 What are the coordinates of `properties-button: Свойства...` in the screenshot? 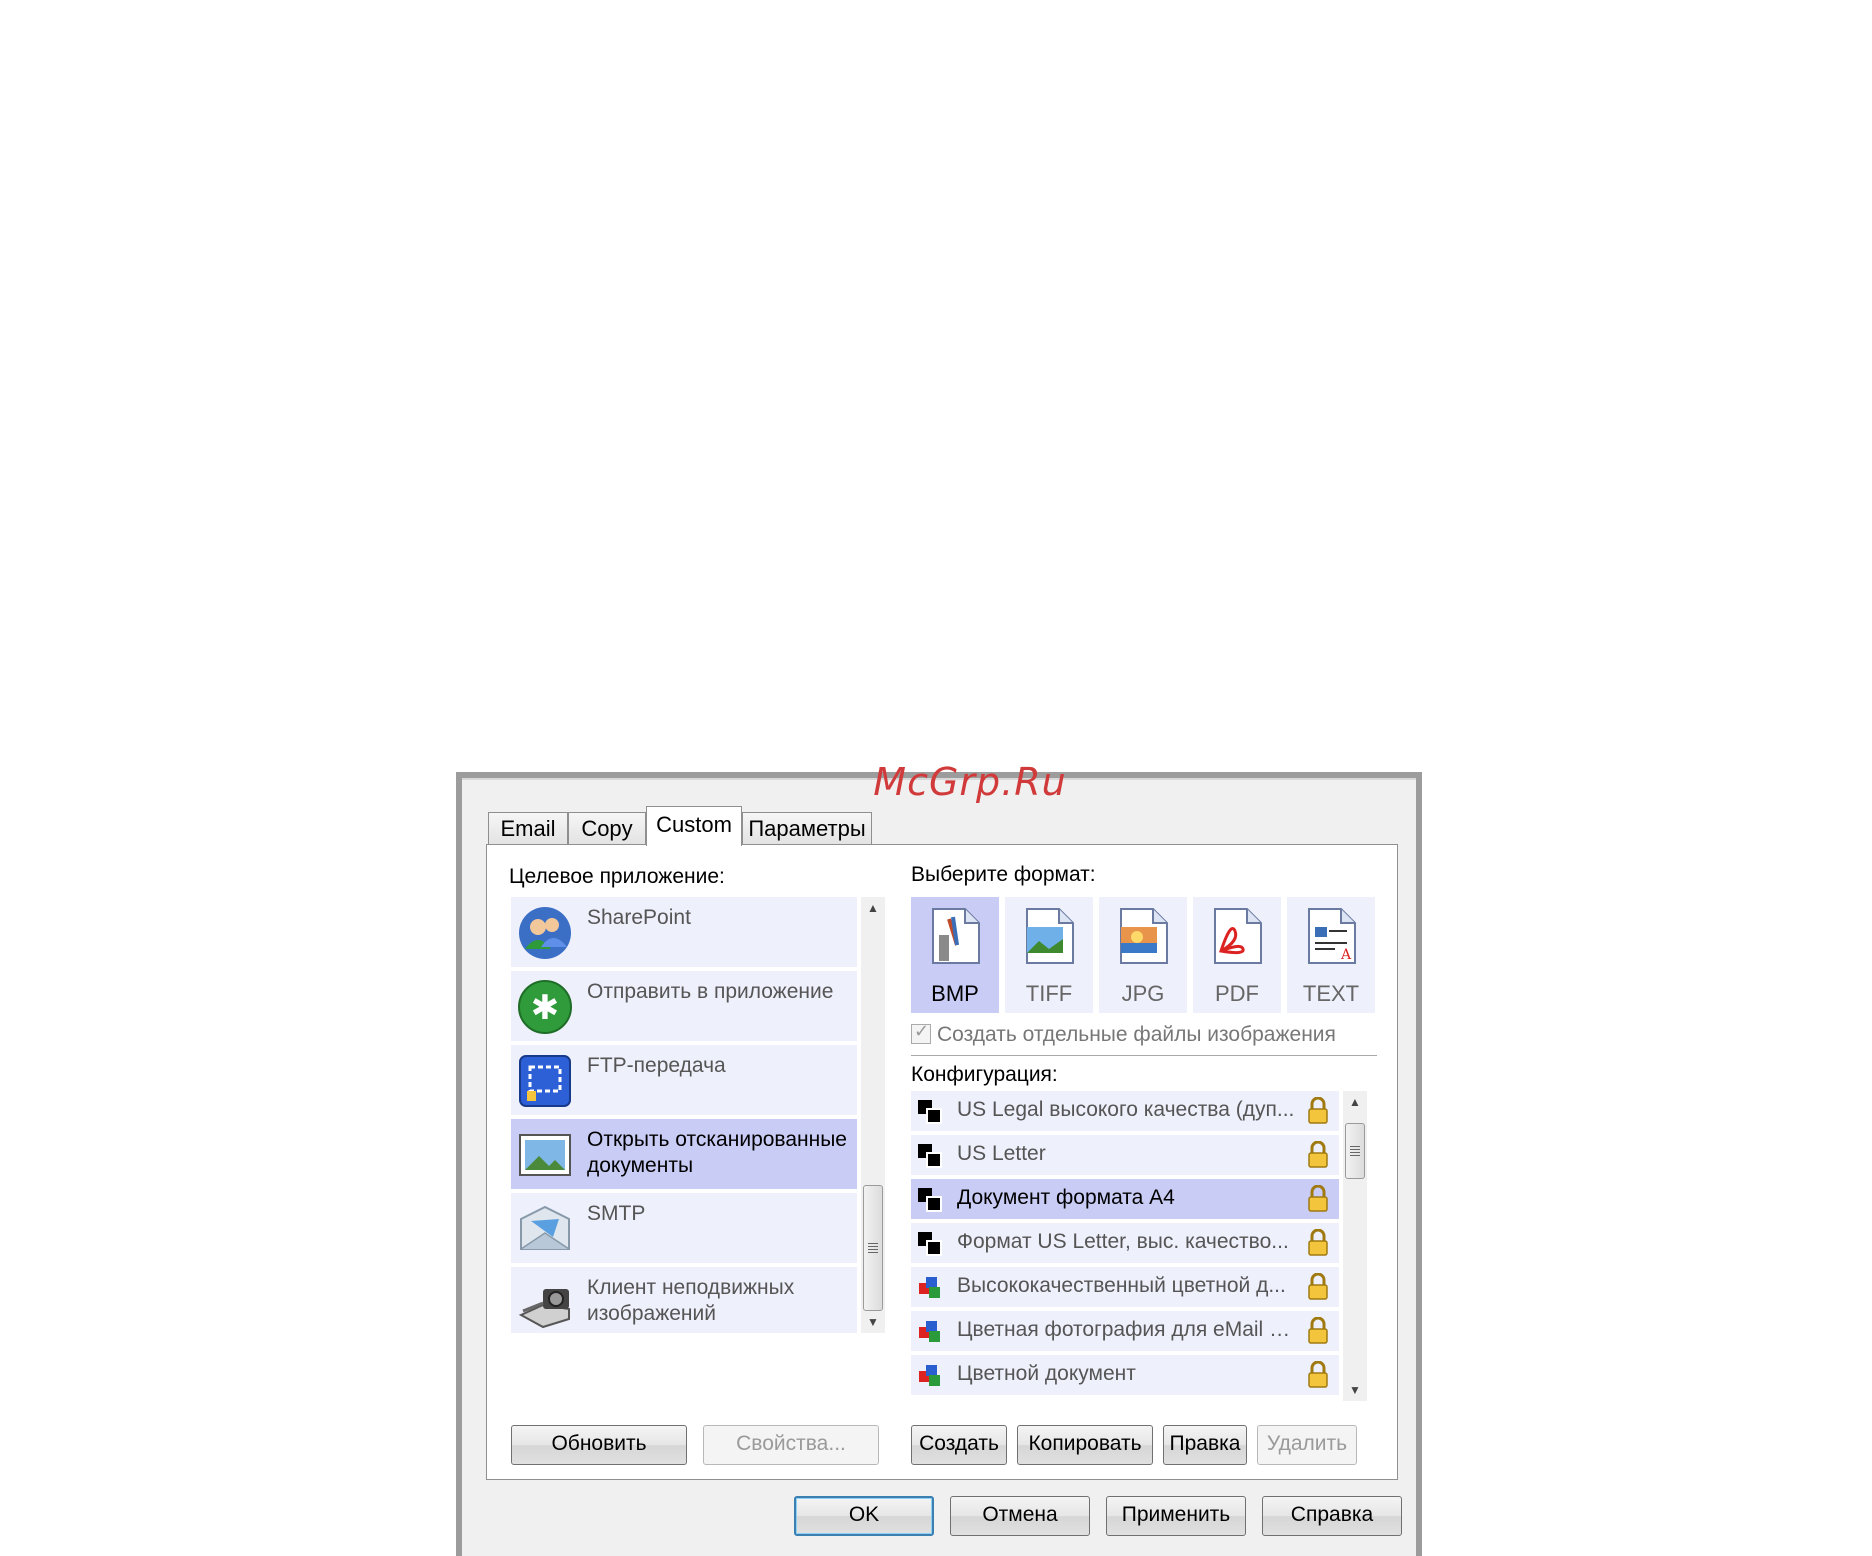 It's located at (791, 1445).